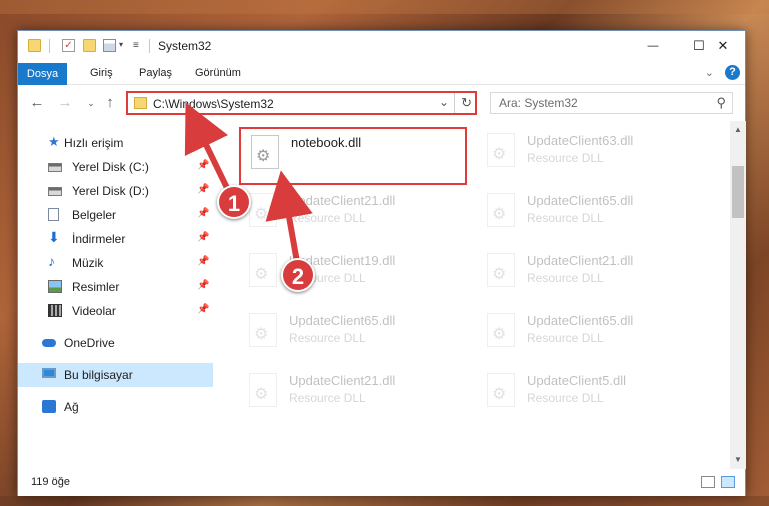 The height and width of the screenshot is (506, 769). Describe the element at coordinates (248, 182) in the screenshot. I see `annotation-arrows` at that location.